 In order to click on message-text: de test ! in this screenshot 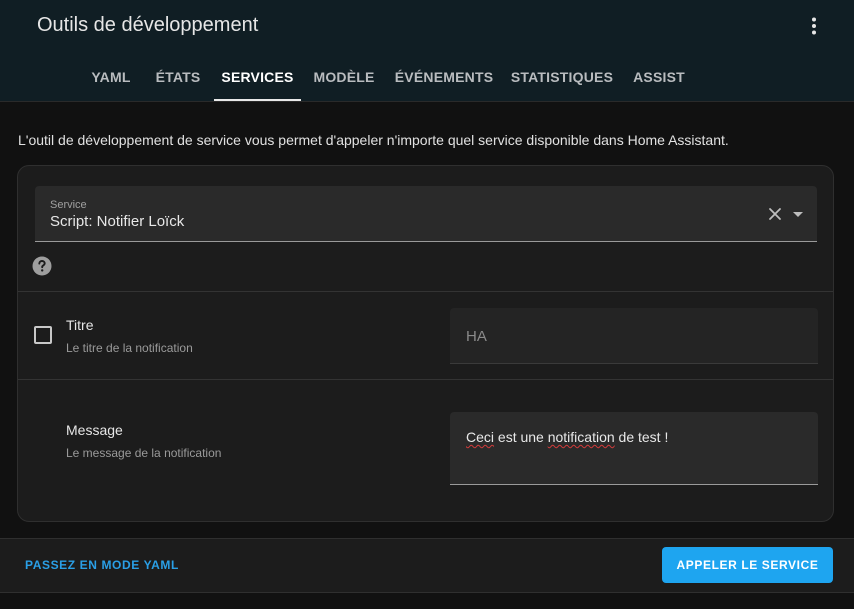, I will do `click(641, 437)`.